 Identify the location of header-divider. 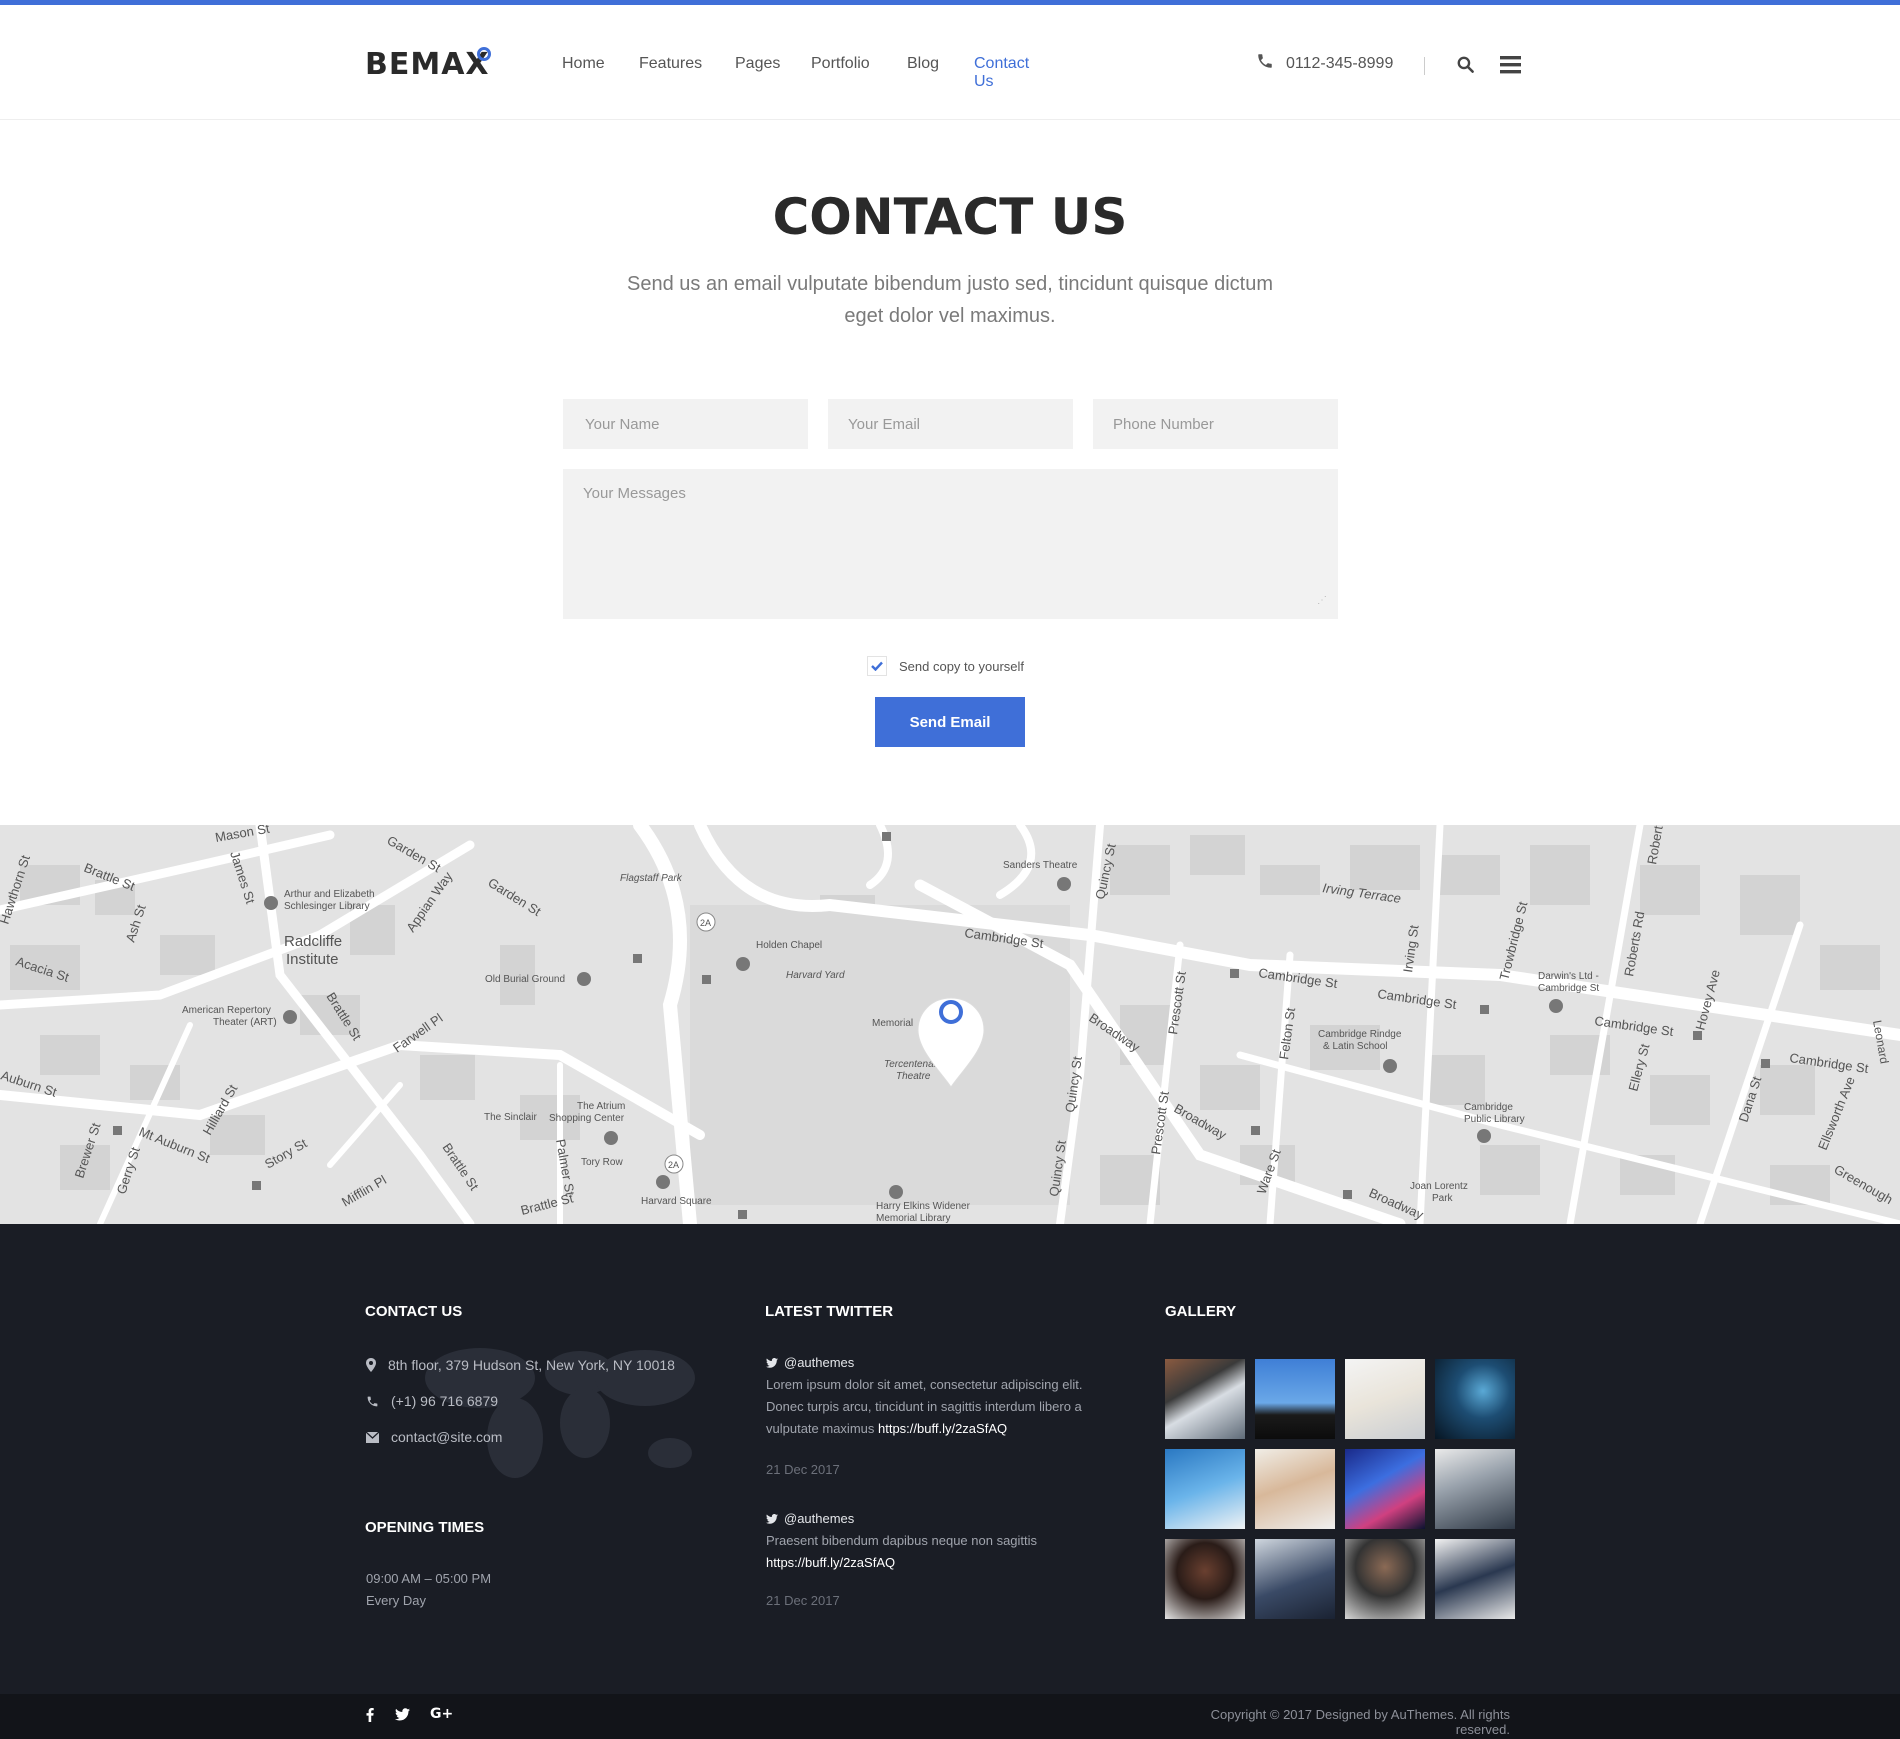
(1424, 66).